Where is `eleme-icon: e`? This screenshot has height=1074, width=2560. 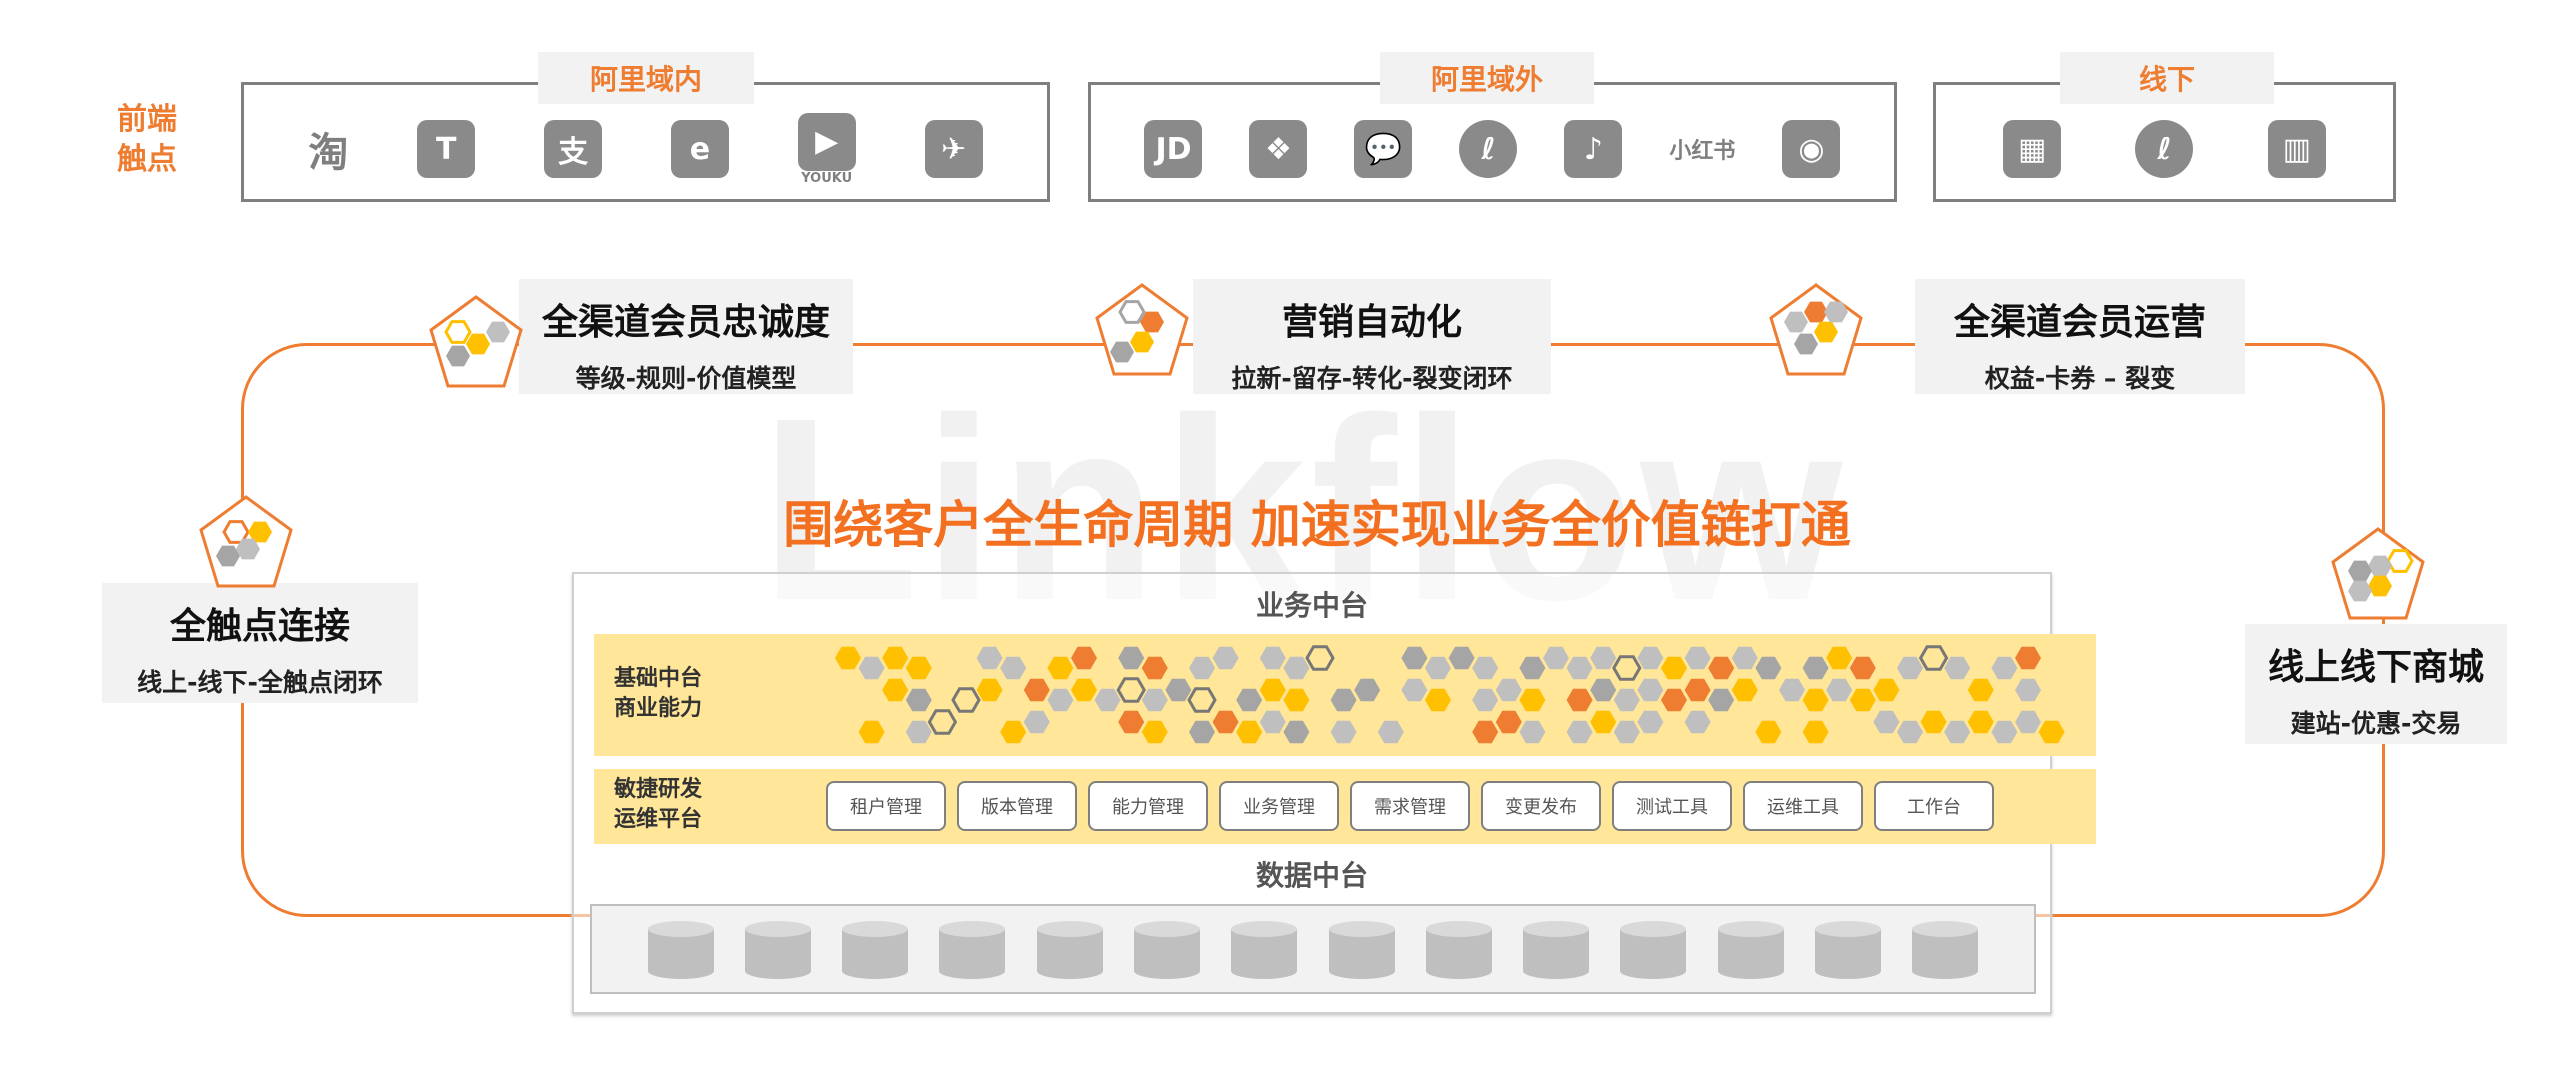
eleme-icon: e is located at coordinates (699, 149).